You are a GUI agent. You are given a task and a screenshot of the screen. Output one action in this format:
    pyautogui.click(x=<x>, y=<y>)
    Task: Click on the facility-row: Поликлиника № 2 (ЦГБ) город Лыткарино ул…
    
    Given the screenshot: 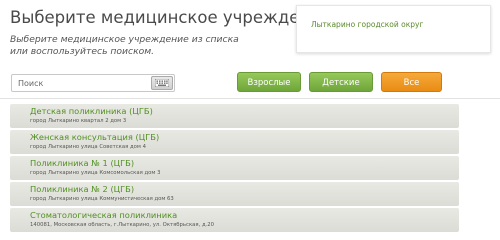 What is the action you would take?
    pyautogui.click(x=234, y=194)
    